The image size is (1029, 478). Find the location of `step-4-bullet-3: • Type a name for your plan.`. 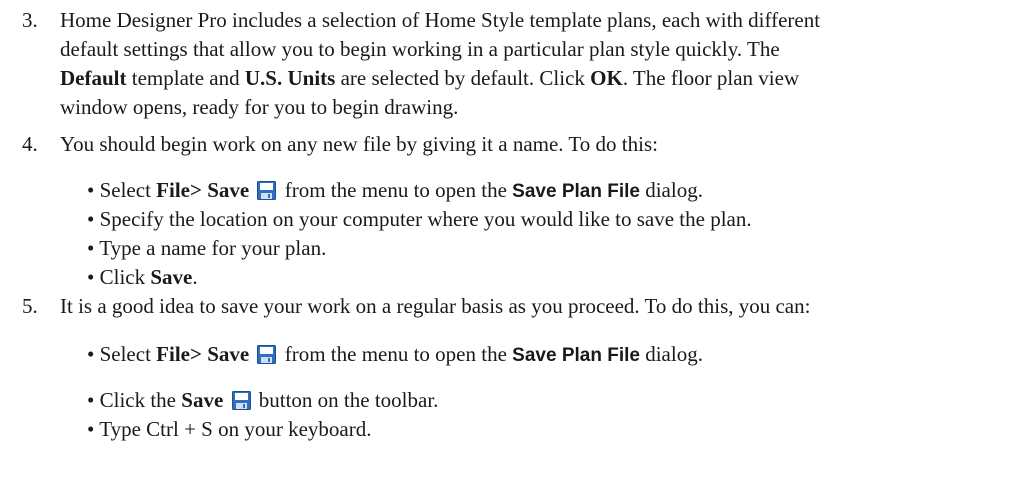

step-4-bullet-3: • Type a name for your plan. is located at coordinates (207, 248).